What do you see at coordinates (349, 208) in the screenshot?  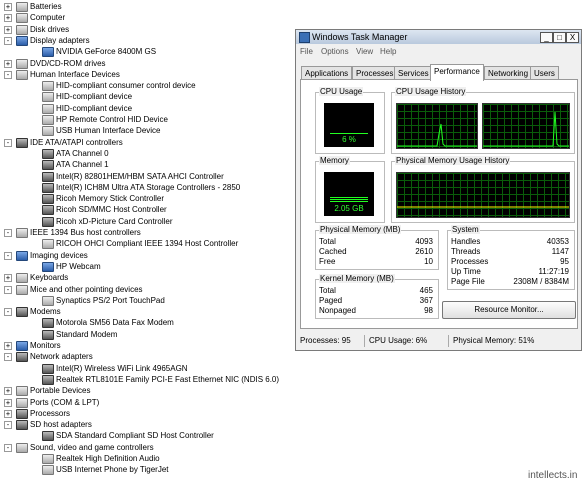 I see `memory-value: 2.05 GB` at bounding box center [349, 208].